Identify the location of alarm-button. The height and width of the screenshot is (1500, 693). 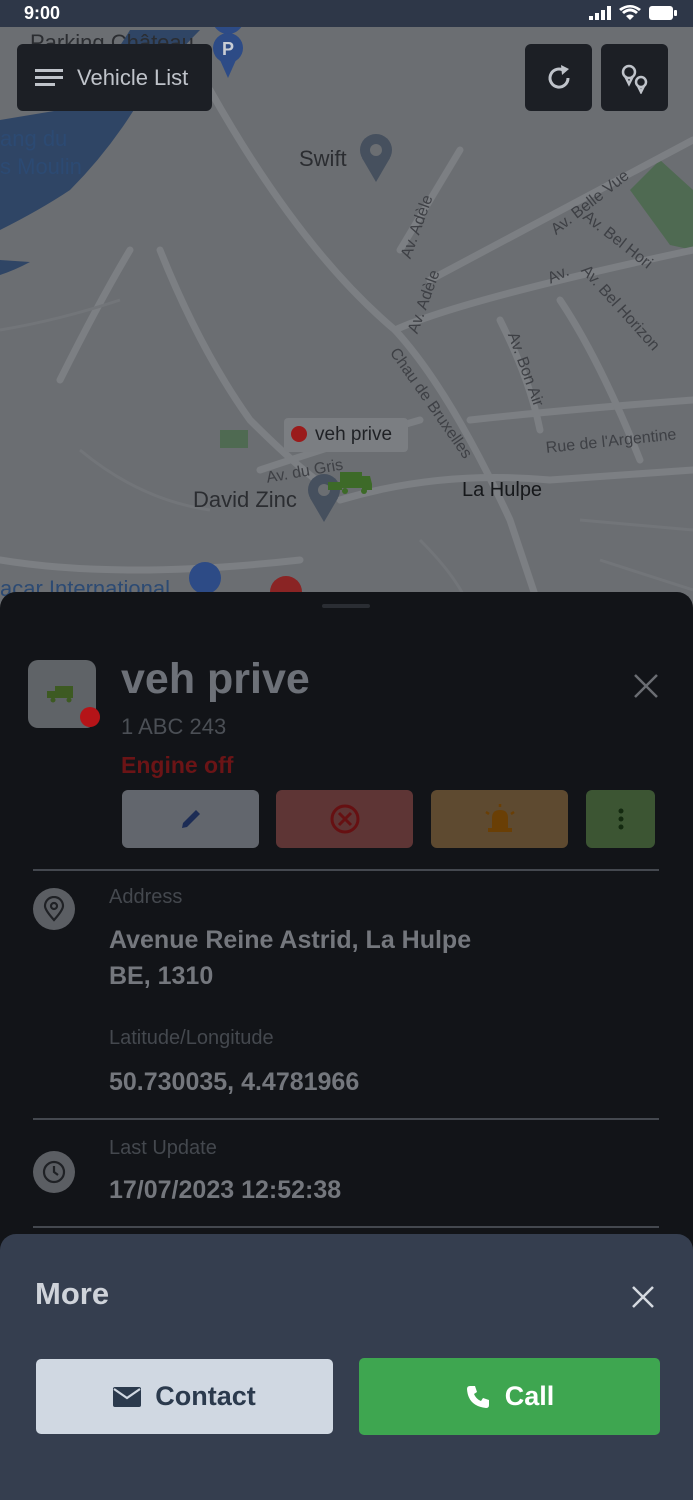
(499, 819).